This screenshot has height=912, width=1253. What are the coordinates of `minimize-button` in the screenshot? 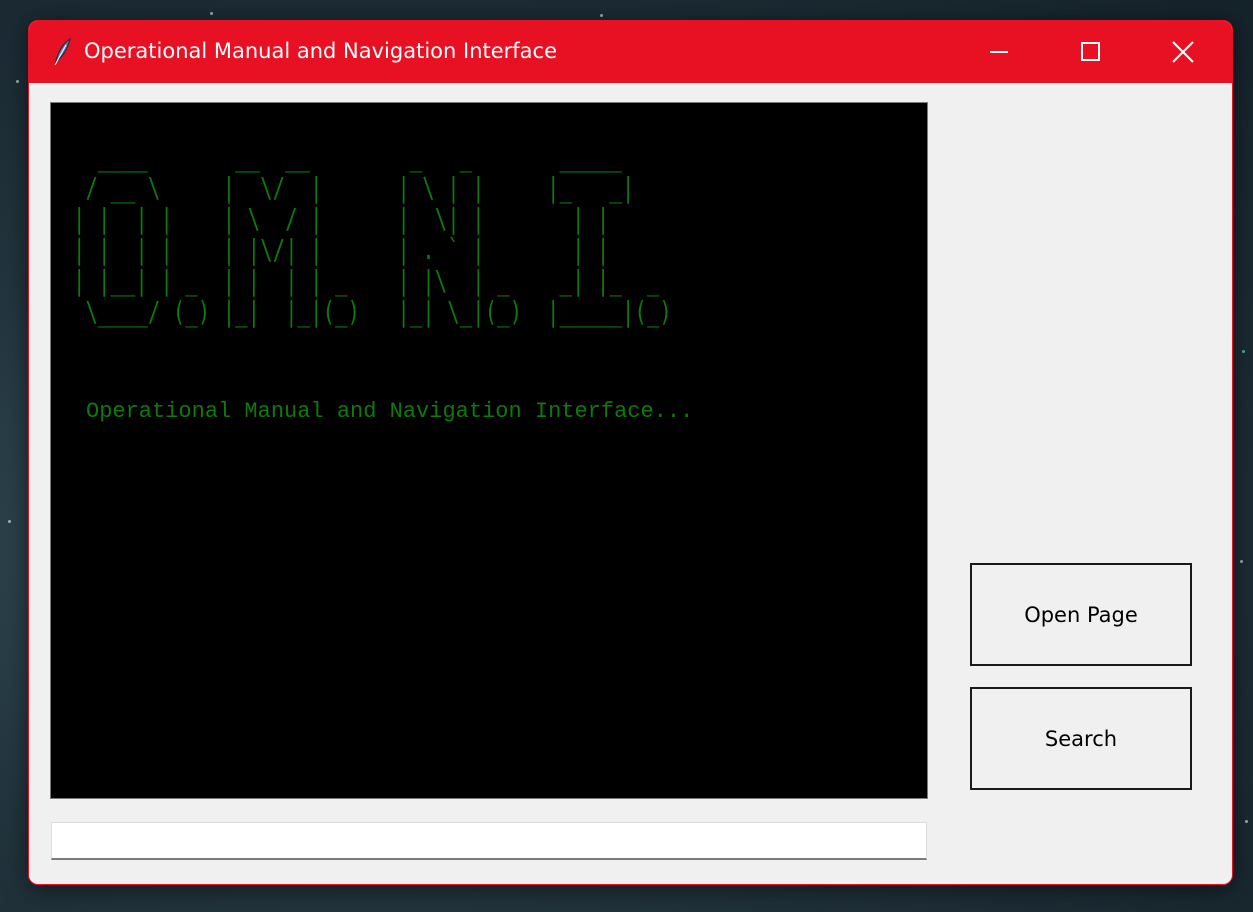 It's located at (999, 52).